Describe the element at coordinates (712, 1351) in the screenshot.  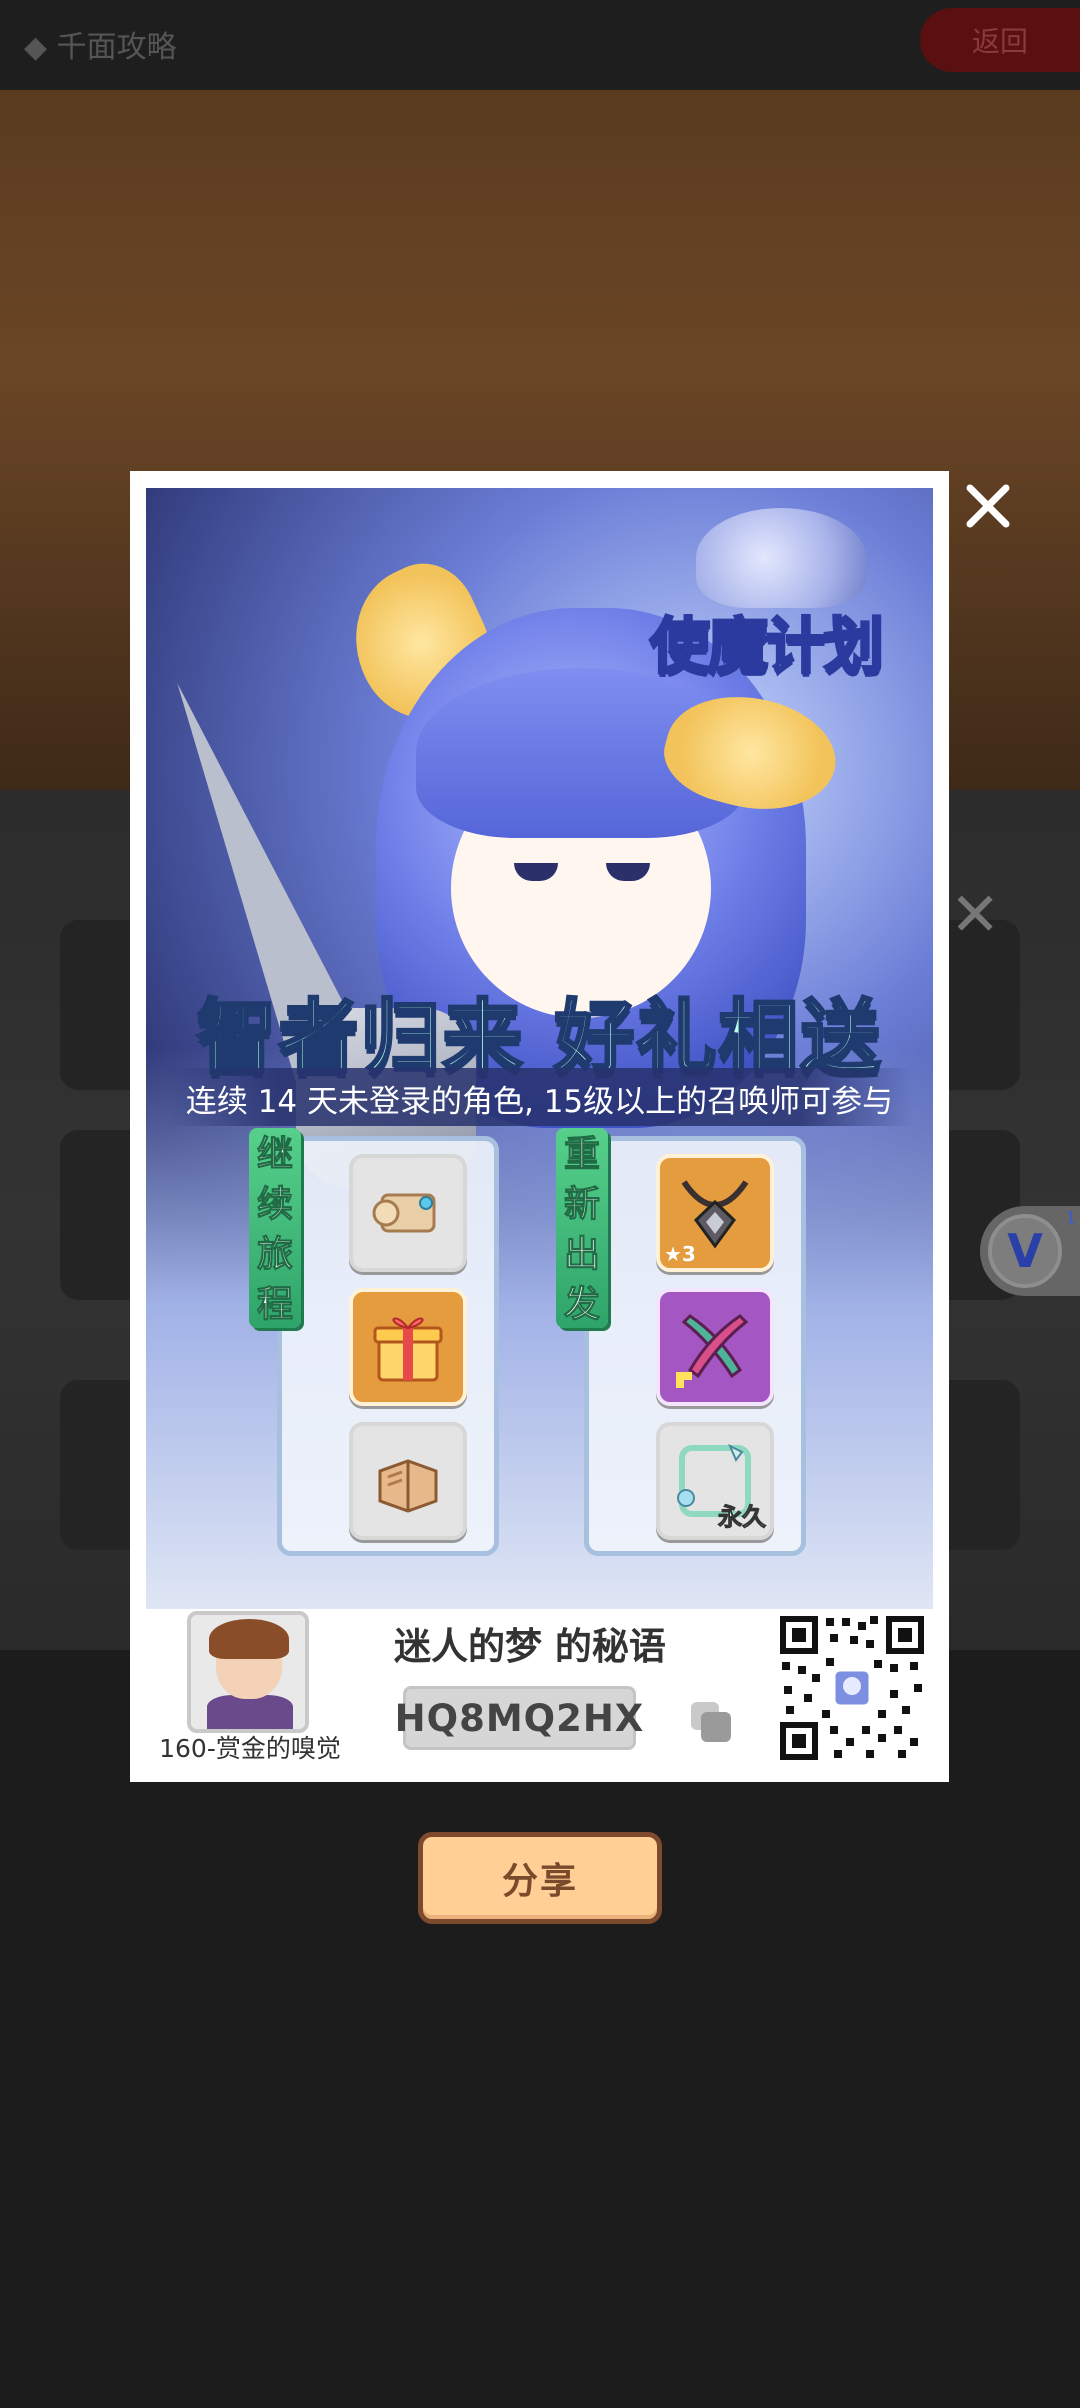
I see `crossed-blades-icon` at that location.